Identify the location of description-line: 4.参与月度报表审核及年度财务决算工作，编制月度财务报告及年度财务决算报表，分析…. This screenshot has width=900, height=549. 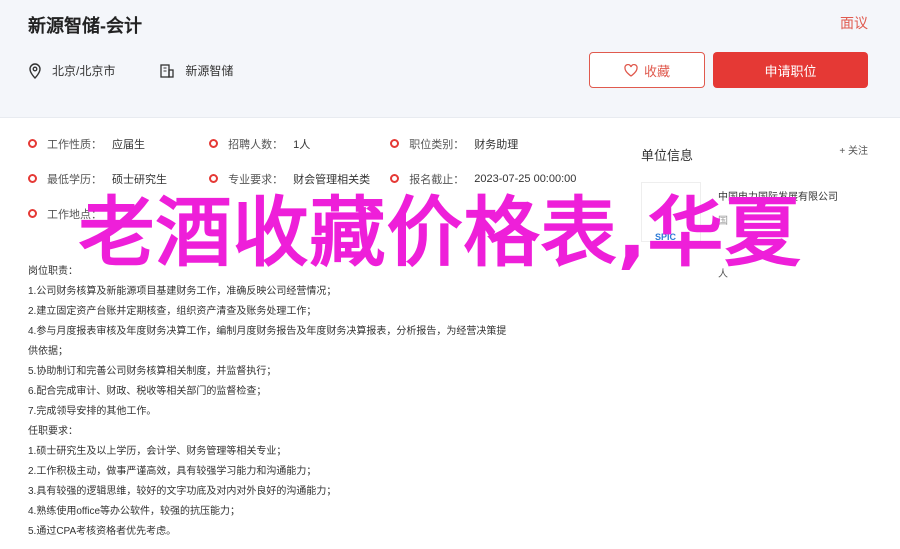
(267, 331).